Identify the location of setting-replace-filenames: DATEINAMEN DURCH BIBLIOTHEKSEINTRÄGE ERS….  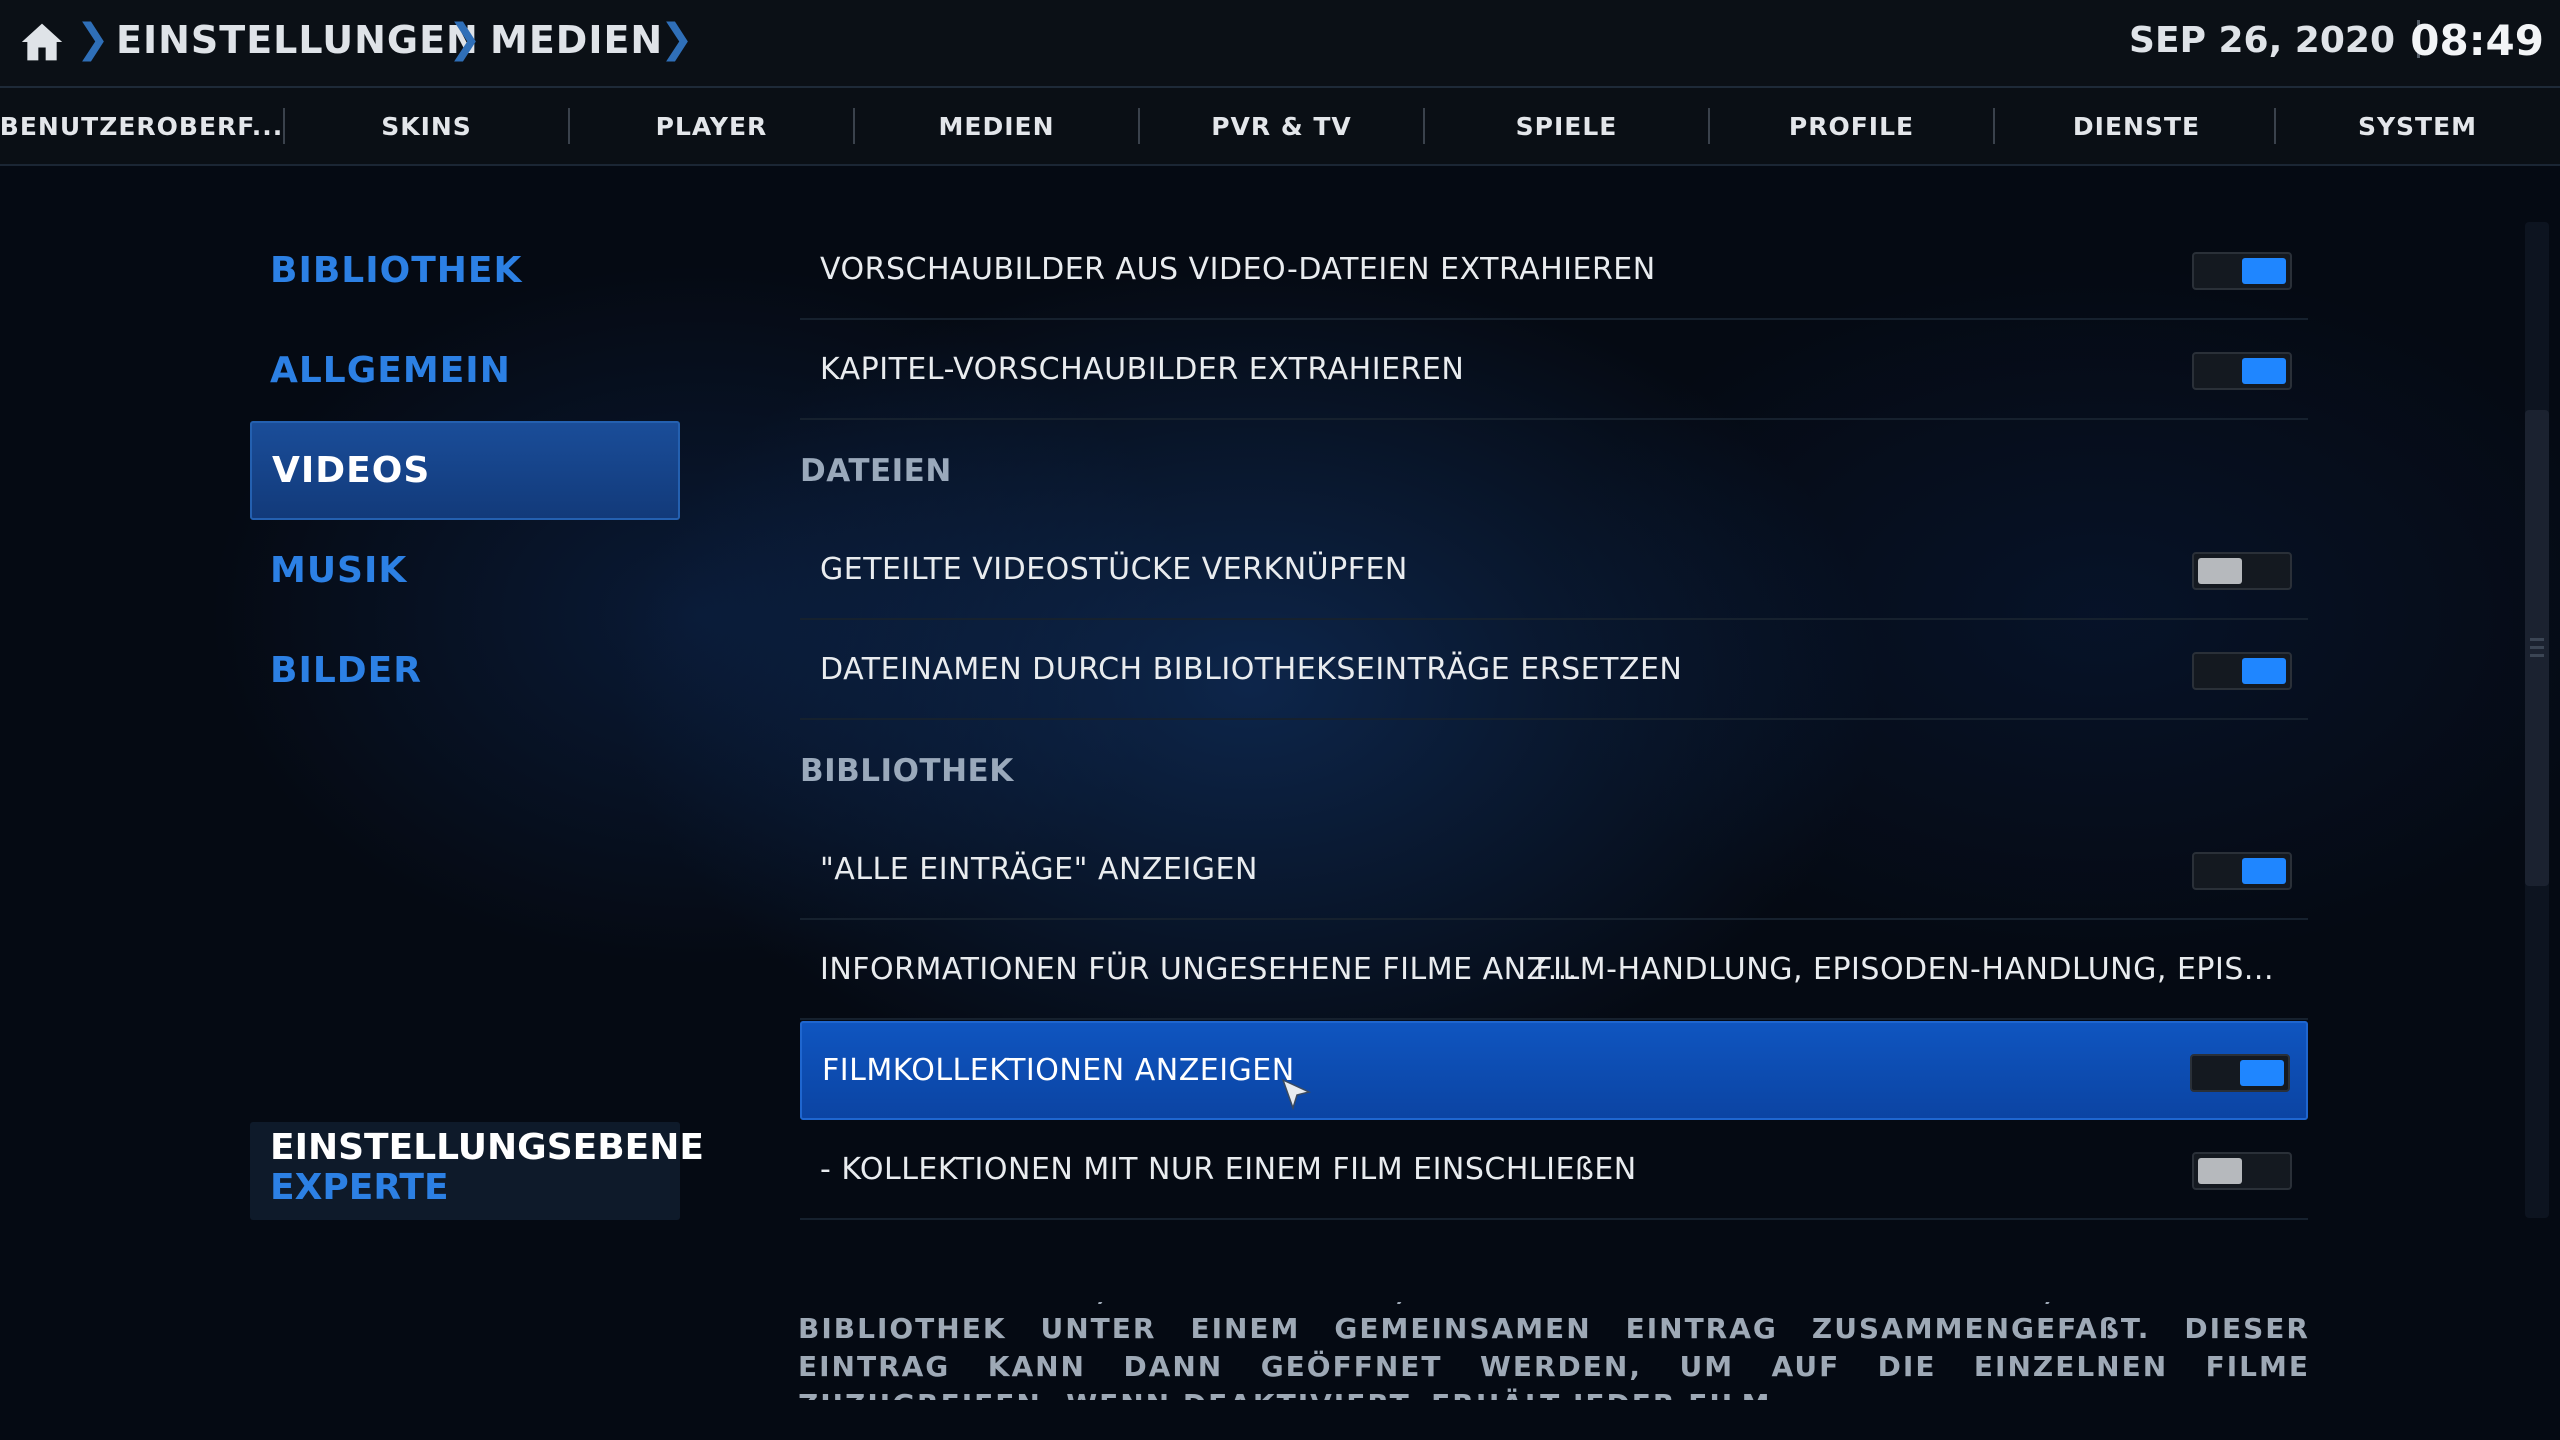
(1554, 670).